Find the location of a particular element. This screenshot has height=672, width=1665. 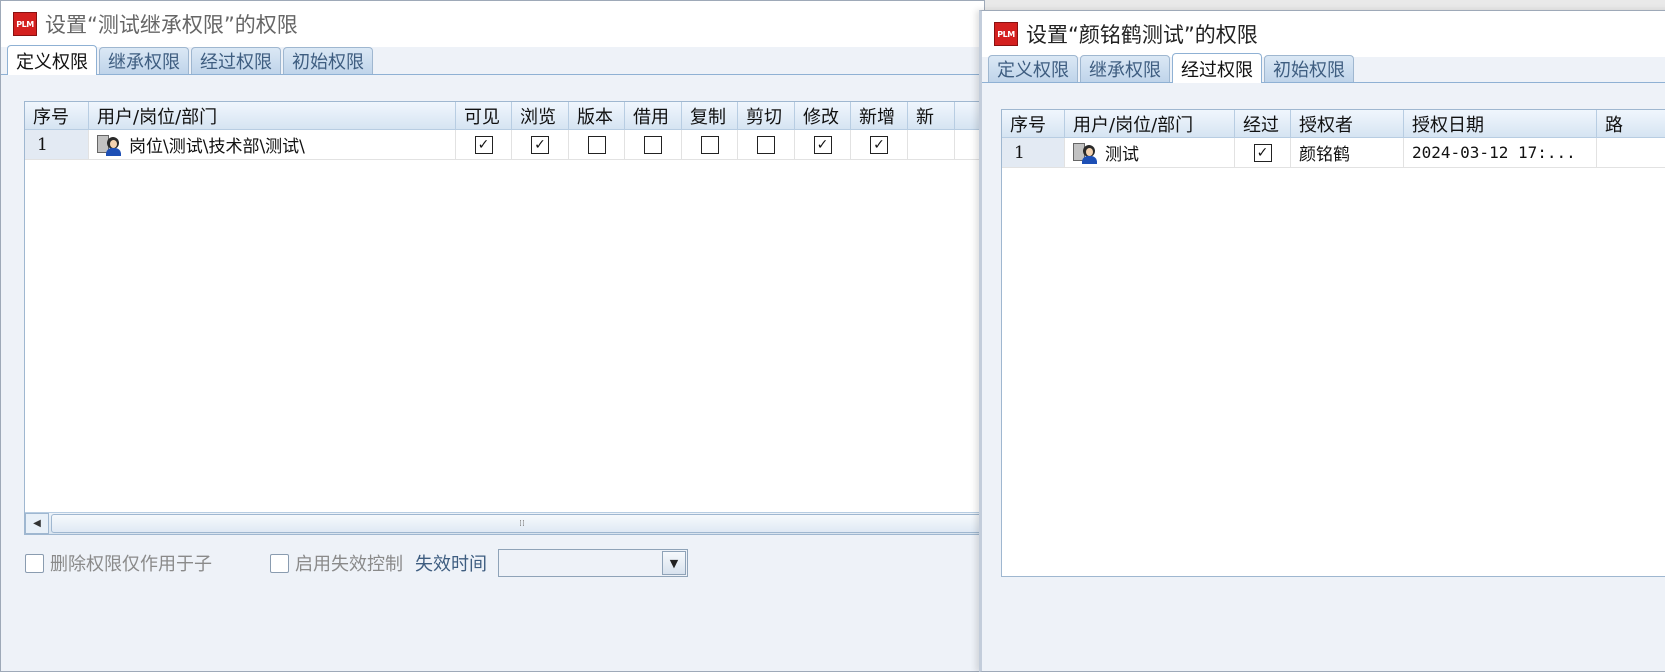

cell-borrow is located at coordinates (653, 144).